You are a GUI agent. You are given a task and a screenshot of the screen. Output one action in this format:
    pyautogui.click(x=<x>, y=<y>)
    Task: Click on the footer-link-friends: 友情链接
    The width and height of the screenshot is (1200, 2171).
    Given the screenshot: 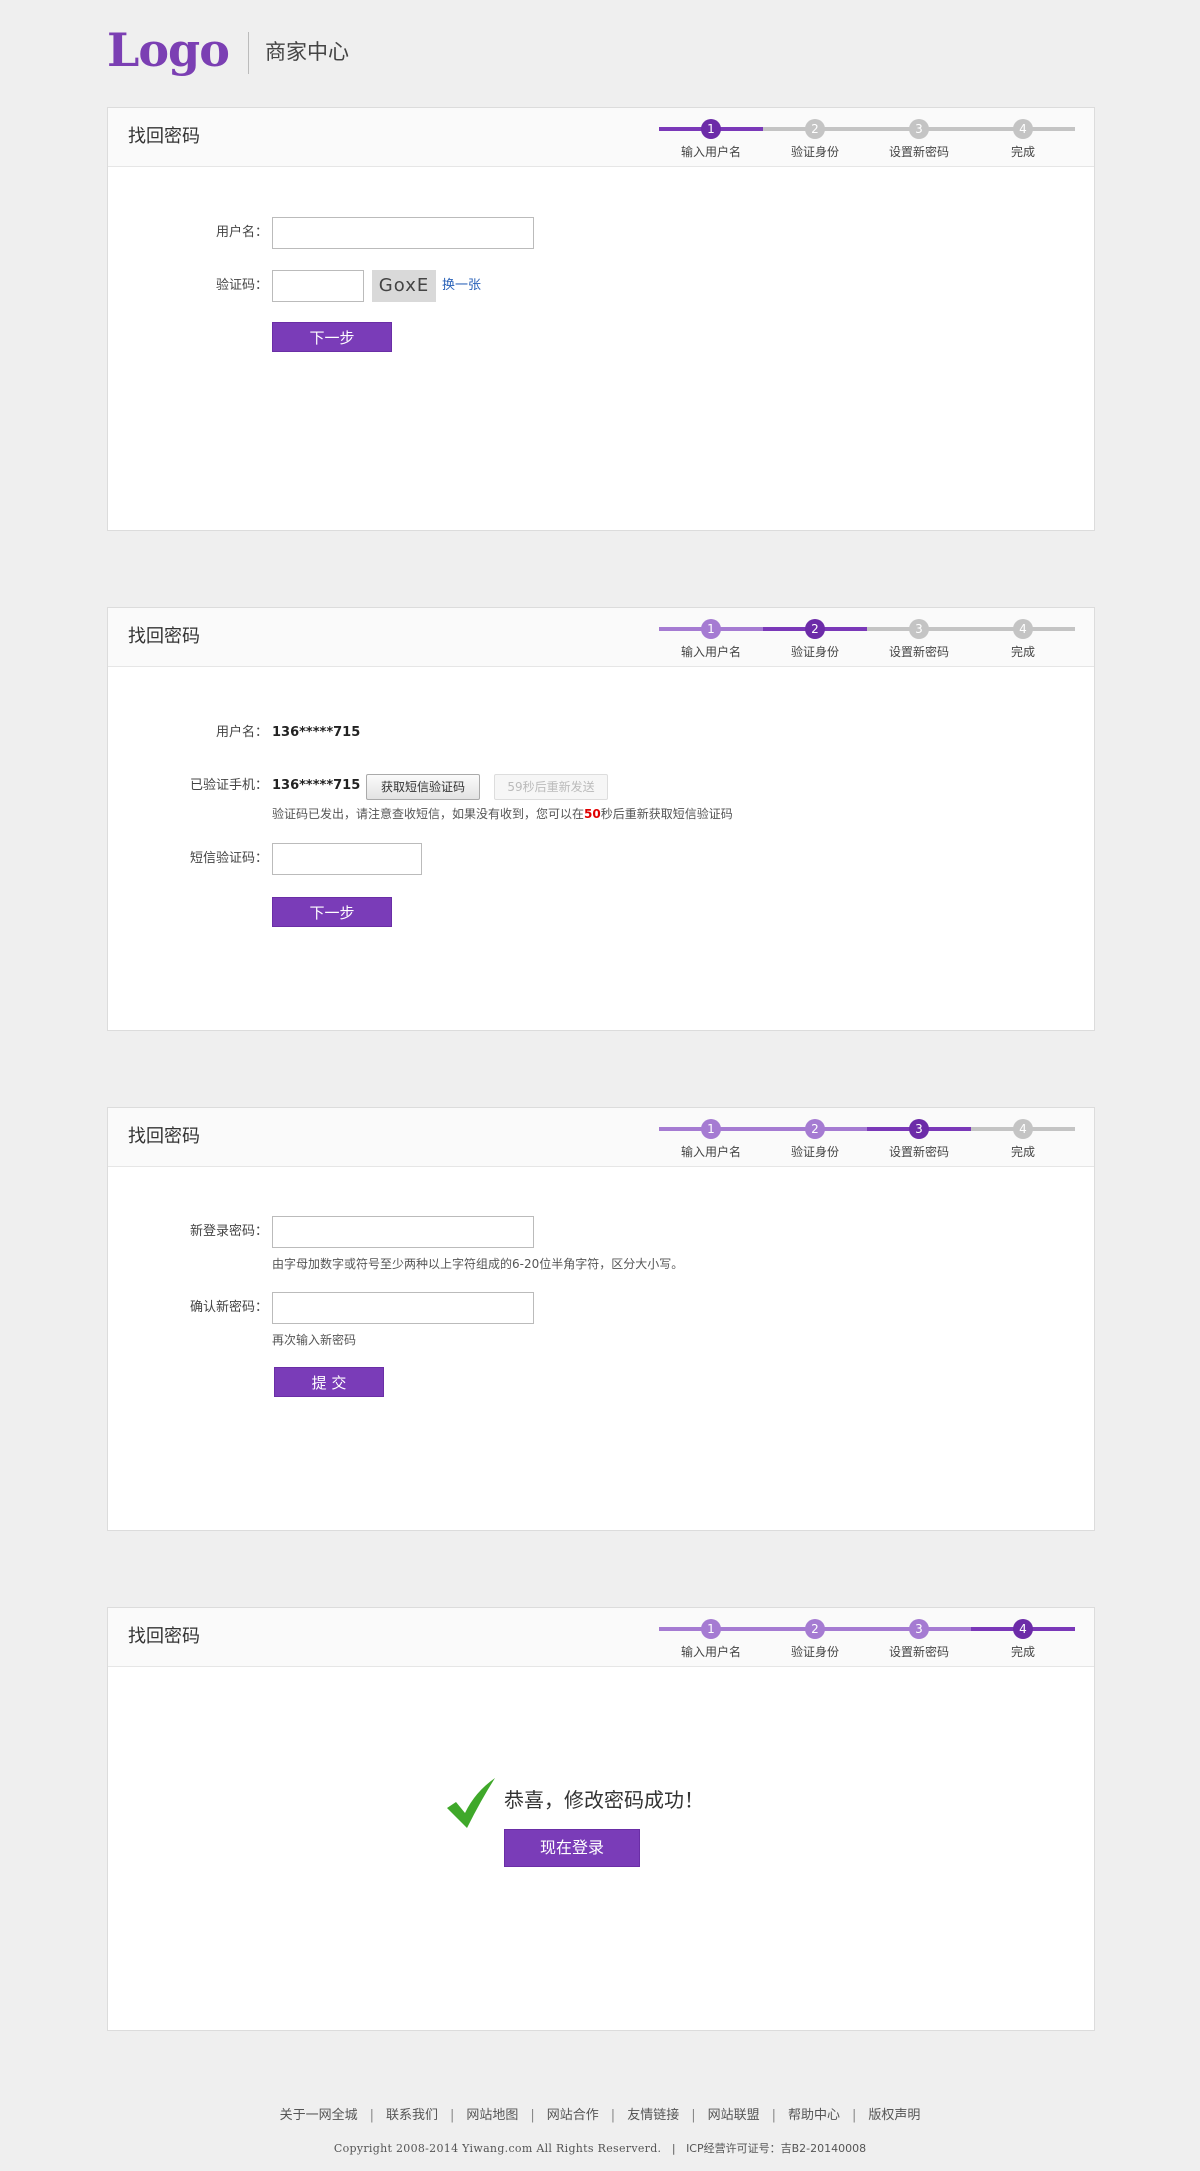 What is the action you would take?
    pyautogui.click(x=653, y=2116)
    